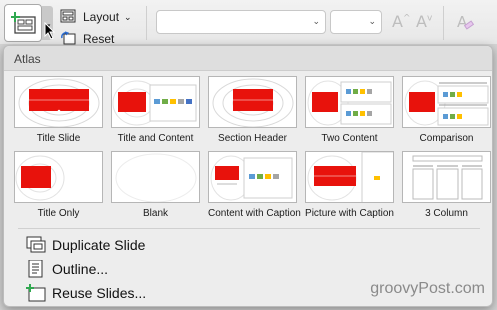  Describe the element at coordinates (252, 138) in the screenshot. I see `layout-label: Section Header` at that location.